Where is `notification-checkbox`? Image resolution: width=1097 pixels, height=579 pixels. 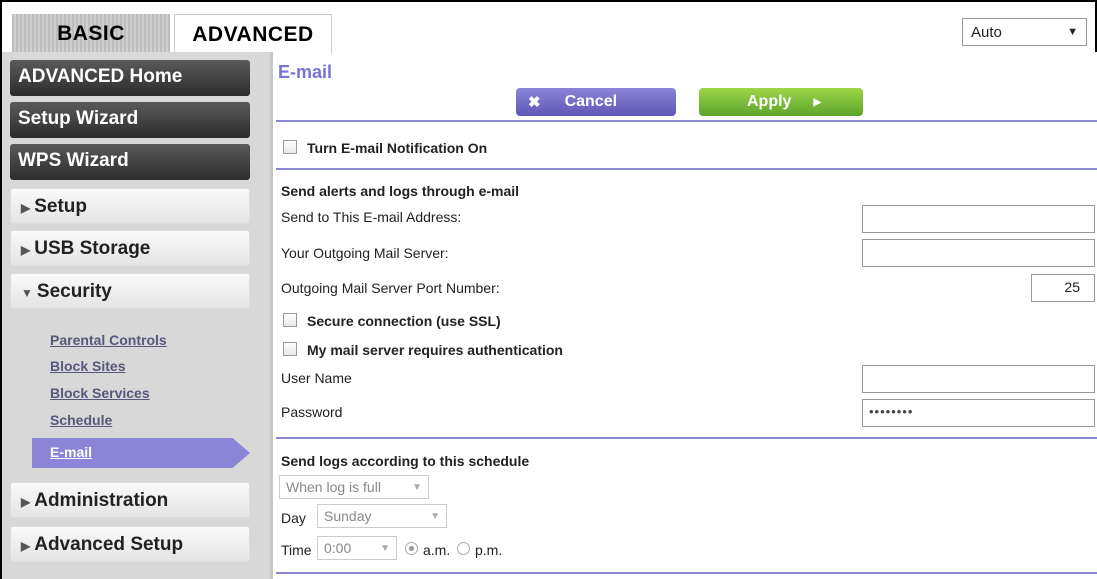 notification-checkbox is located at coordinates (290, 147).